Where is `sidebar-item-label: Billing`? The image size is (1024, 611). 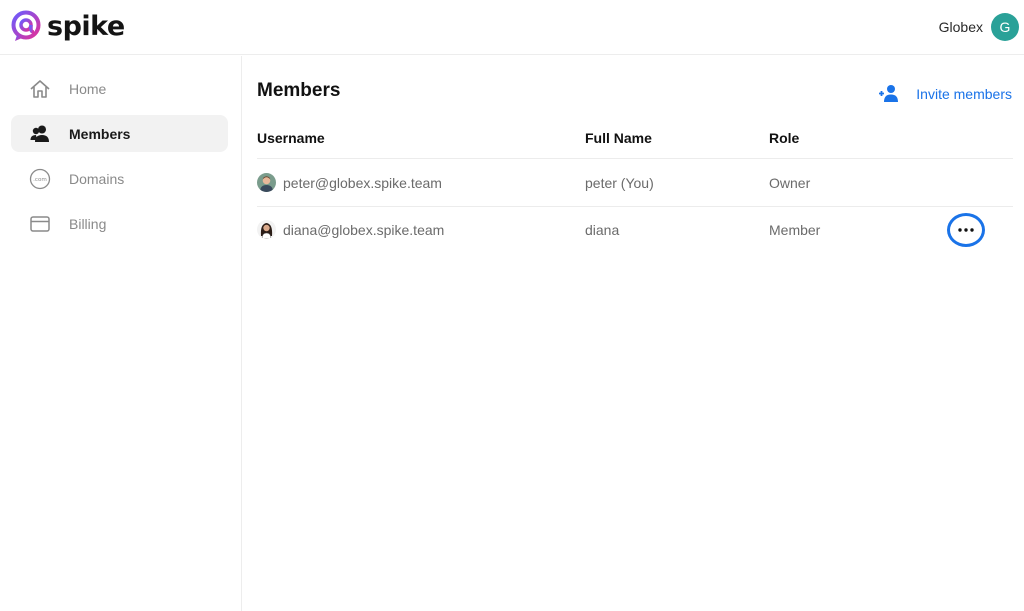 sidebar-item-label: Billing is located at coordinates (88, 223).